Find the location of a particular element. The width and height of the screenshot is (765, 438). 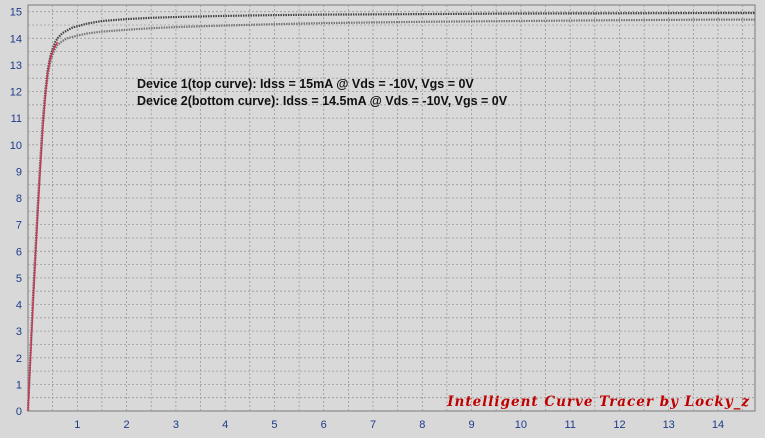

x-tick-label: 2 is located at coordinates (127, 425).